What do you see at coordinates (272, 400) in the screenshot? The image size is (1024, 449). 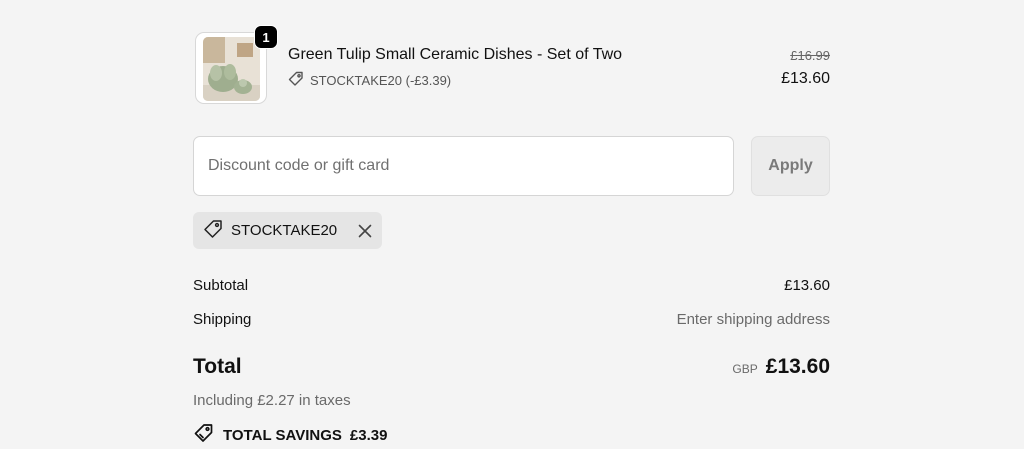 I see `taxes-note: Including £2.27 in taxes` at bounding box center [272, 400].